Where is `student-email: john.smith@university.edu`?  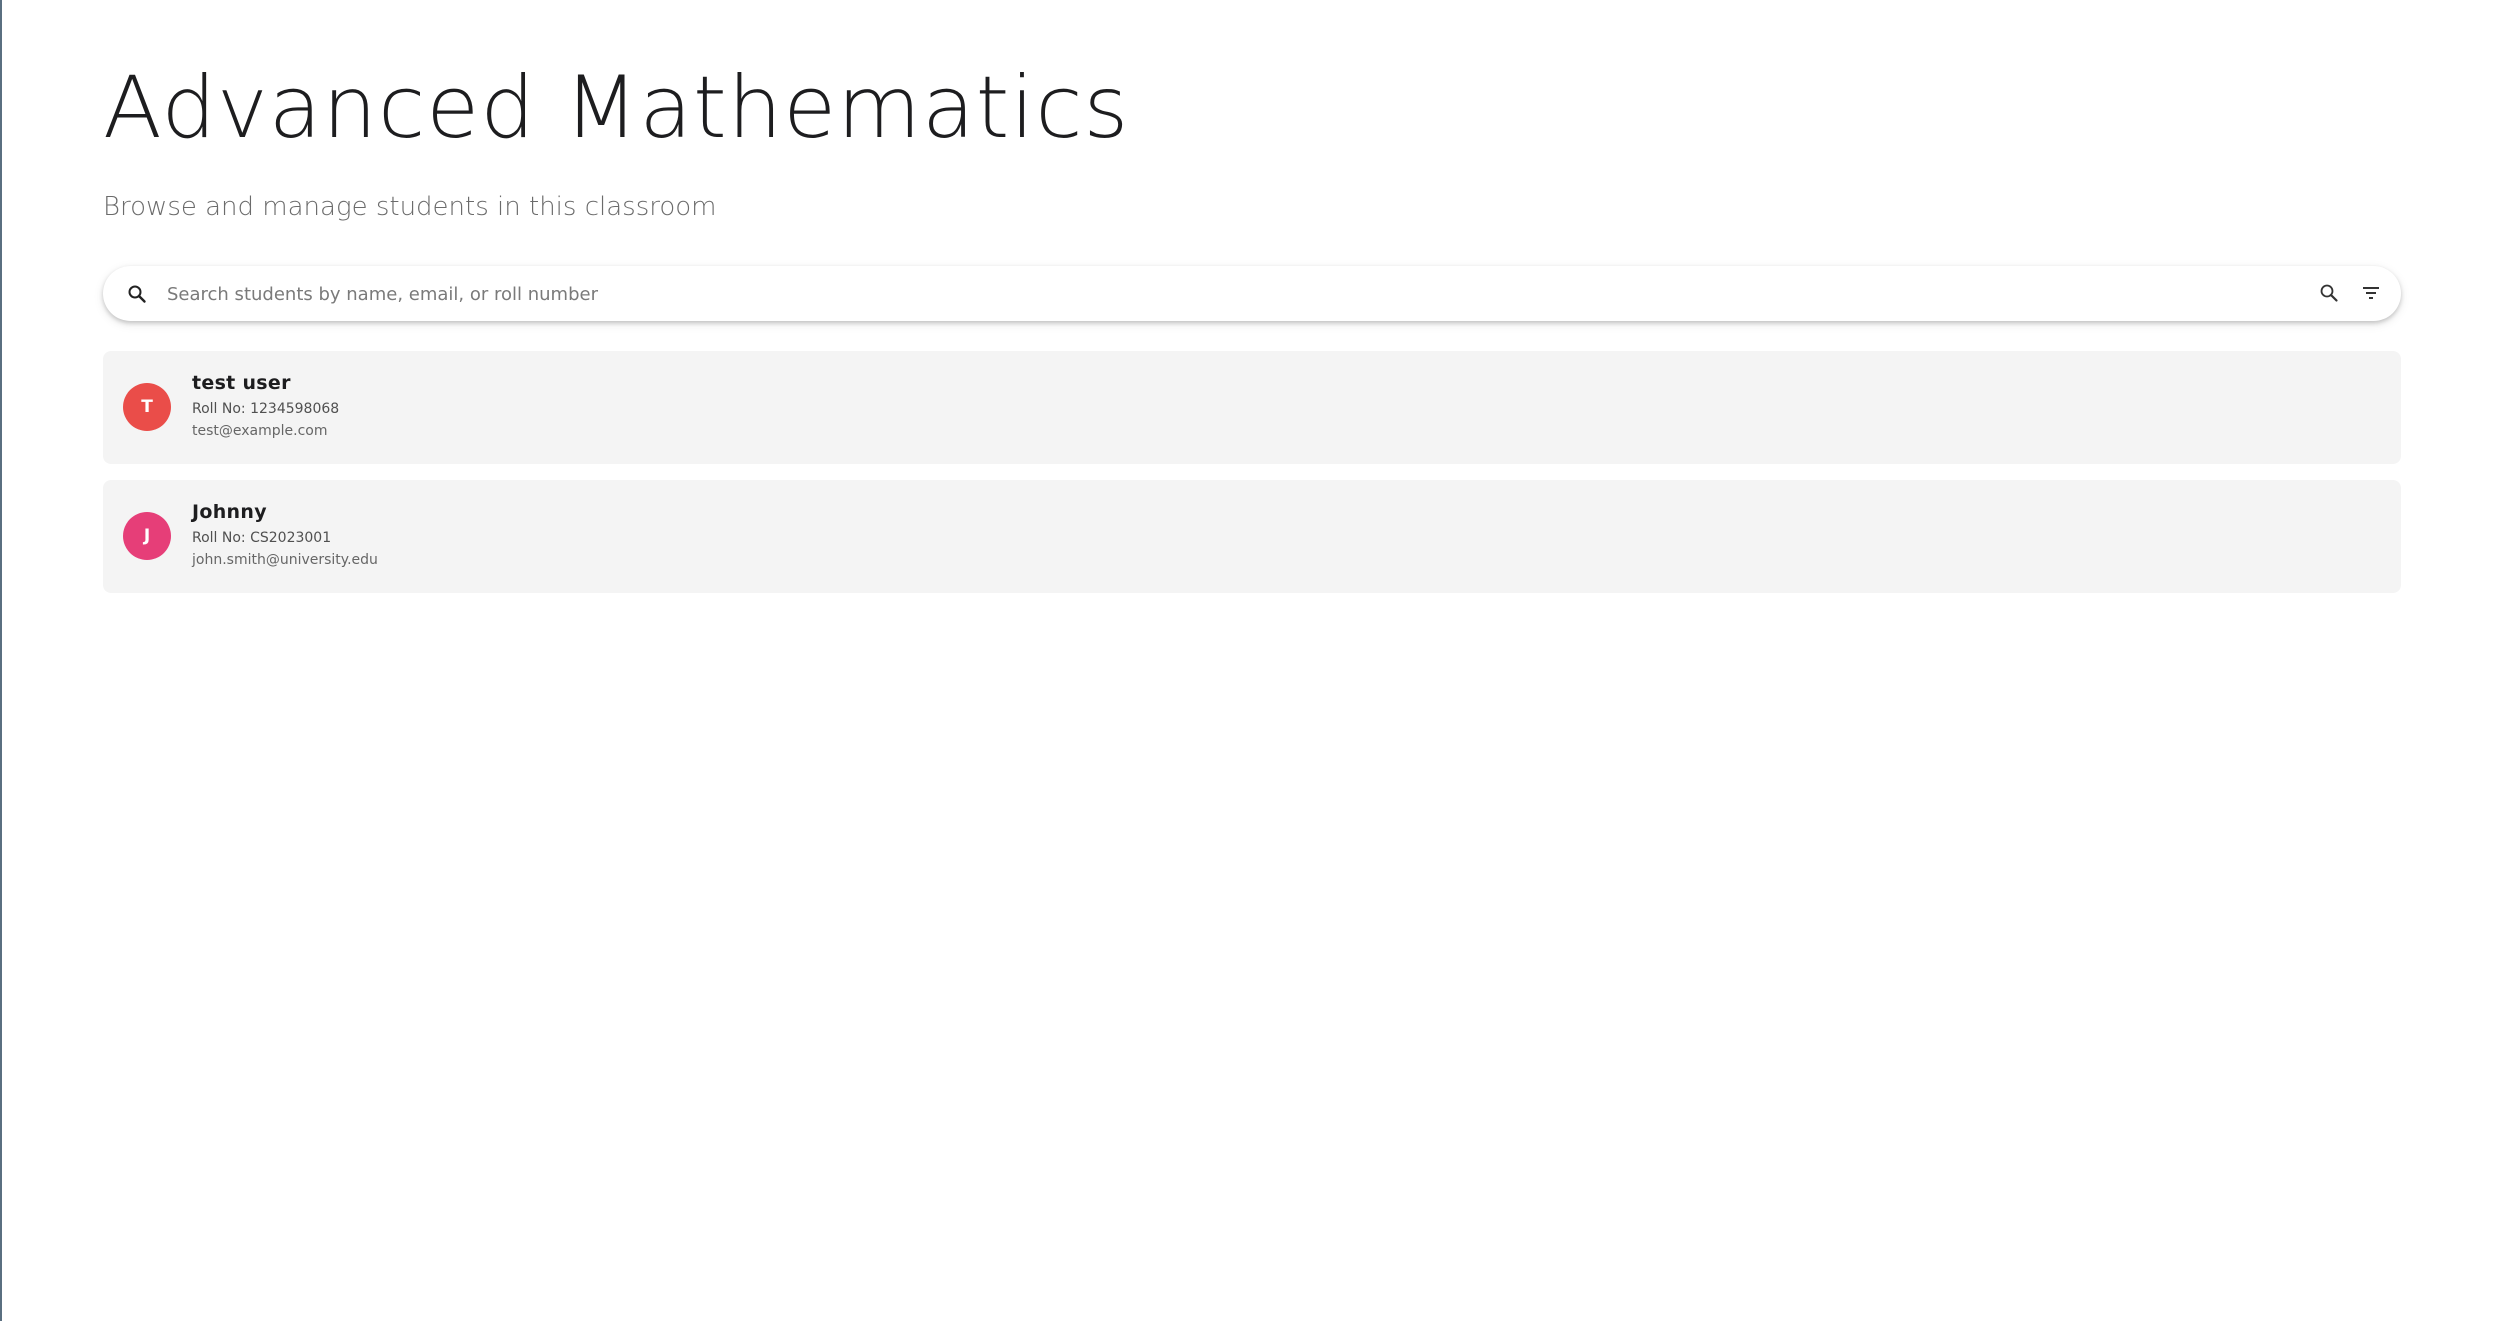 student-email: john.smith@university.edu is located at coordinates (285, 560).